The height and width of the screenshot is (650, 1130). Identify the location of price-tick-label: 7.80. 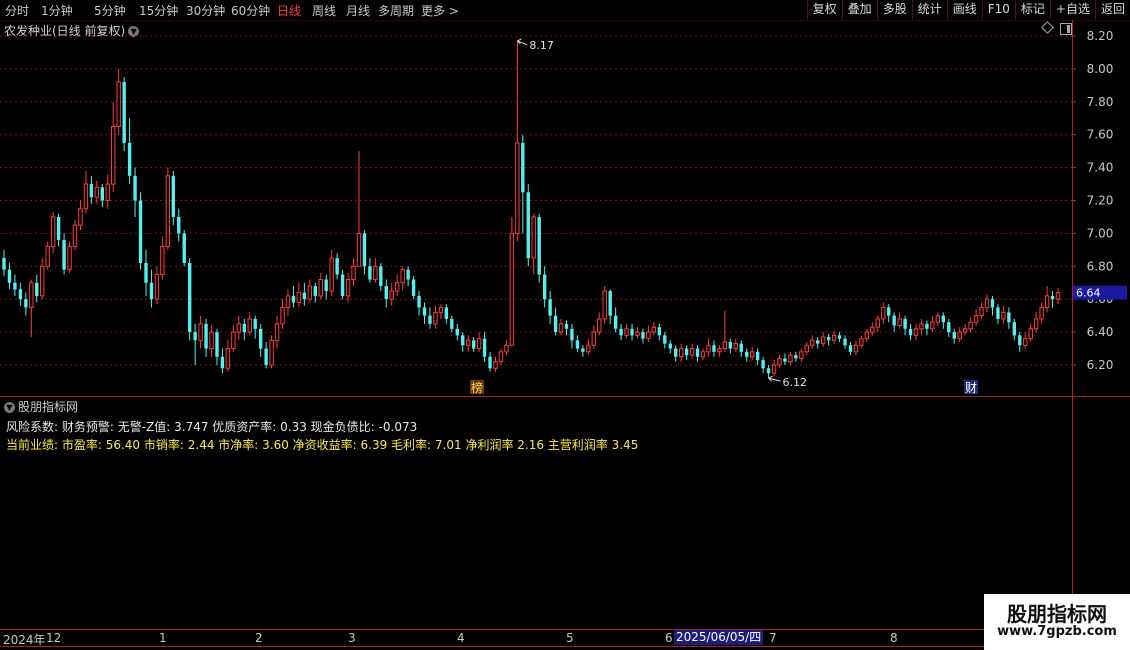
(1100, 102).